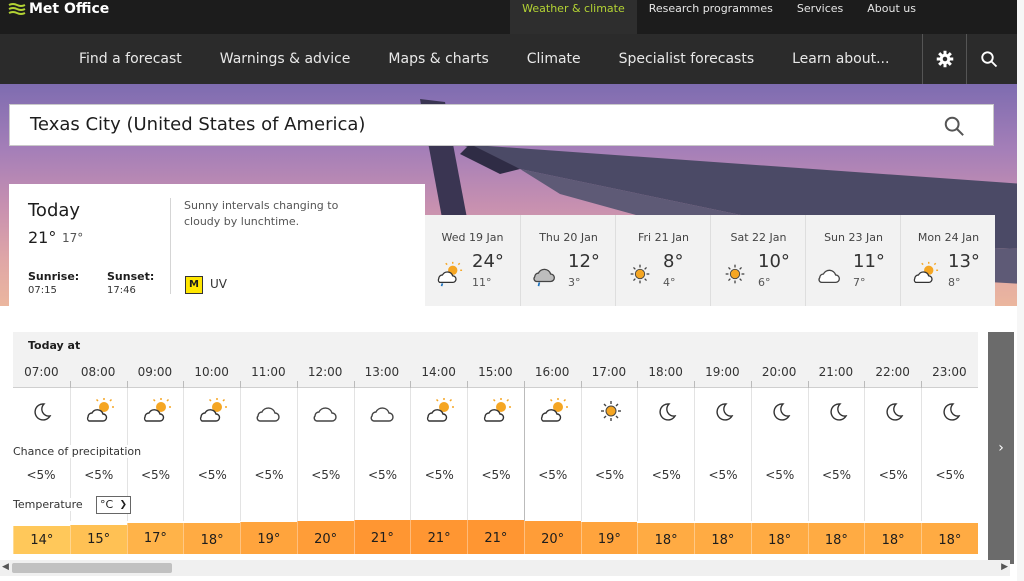 Image resolution: width=1024 pixels, height=581 pixels. What do you see at coordinates (573, 17) in the screenshot?
I see `toplink-weather-climate: Weather & climate` at bounding box center [573, 17].